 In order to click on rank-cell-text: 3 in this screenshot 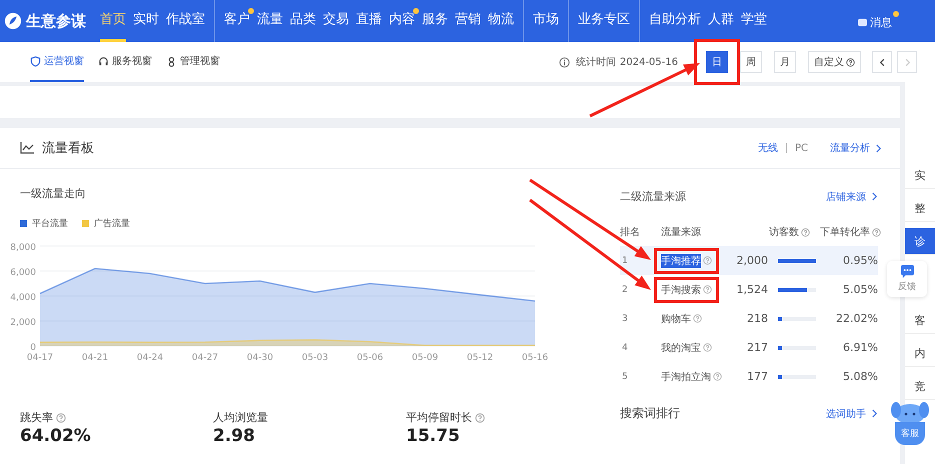, I will do `click(625, 319)`.